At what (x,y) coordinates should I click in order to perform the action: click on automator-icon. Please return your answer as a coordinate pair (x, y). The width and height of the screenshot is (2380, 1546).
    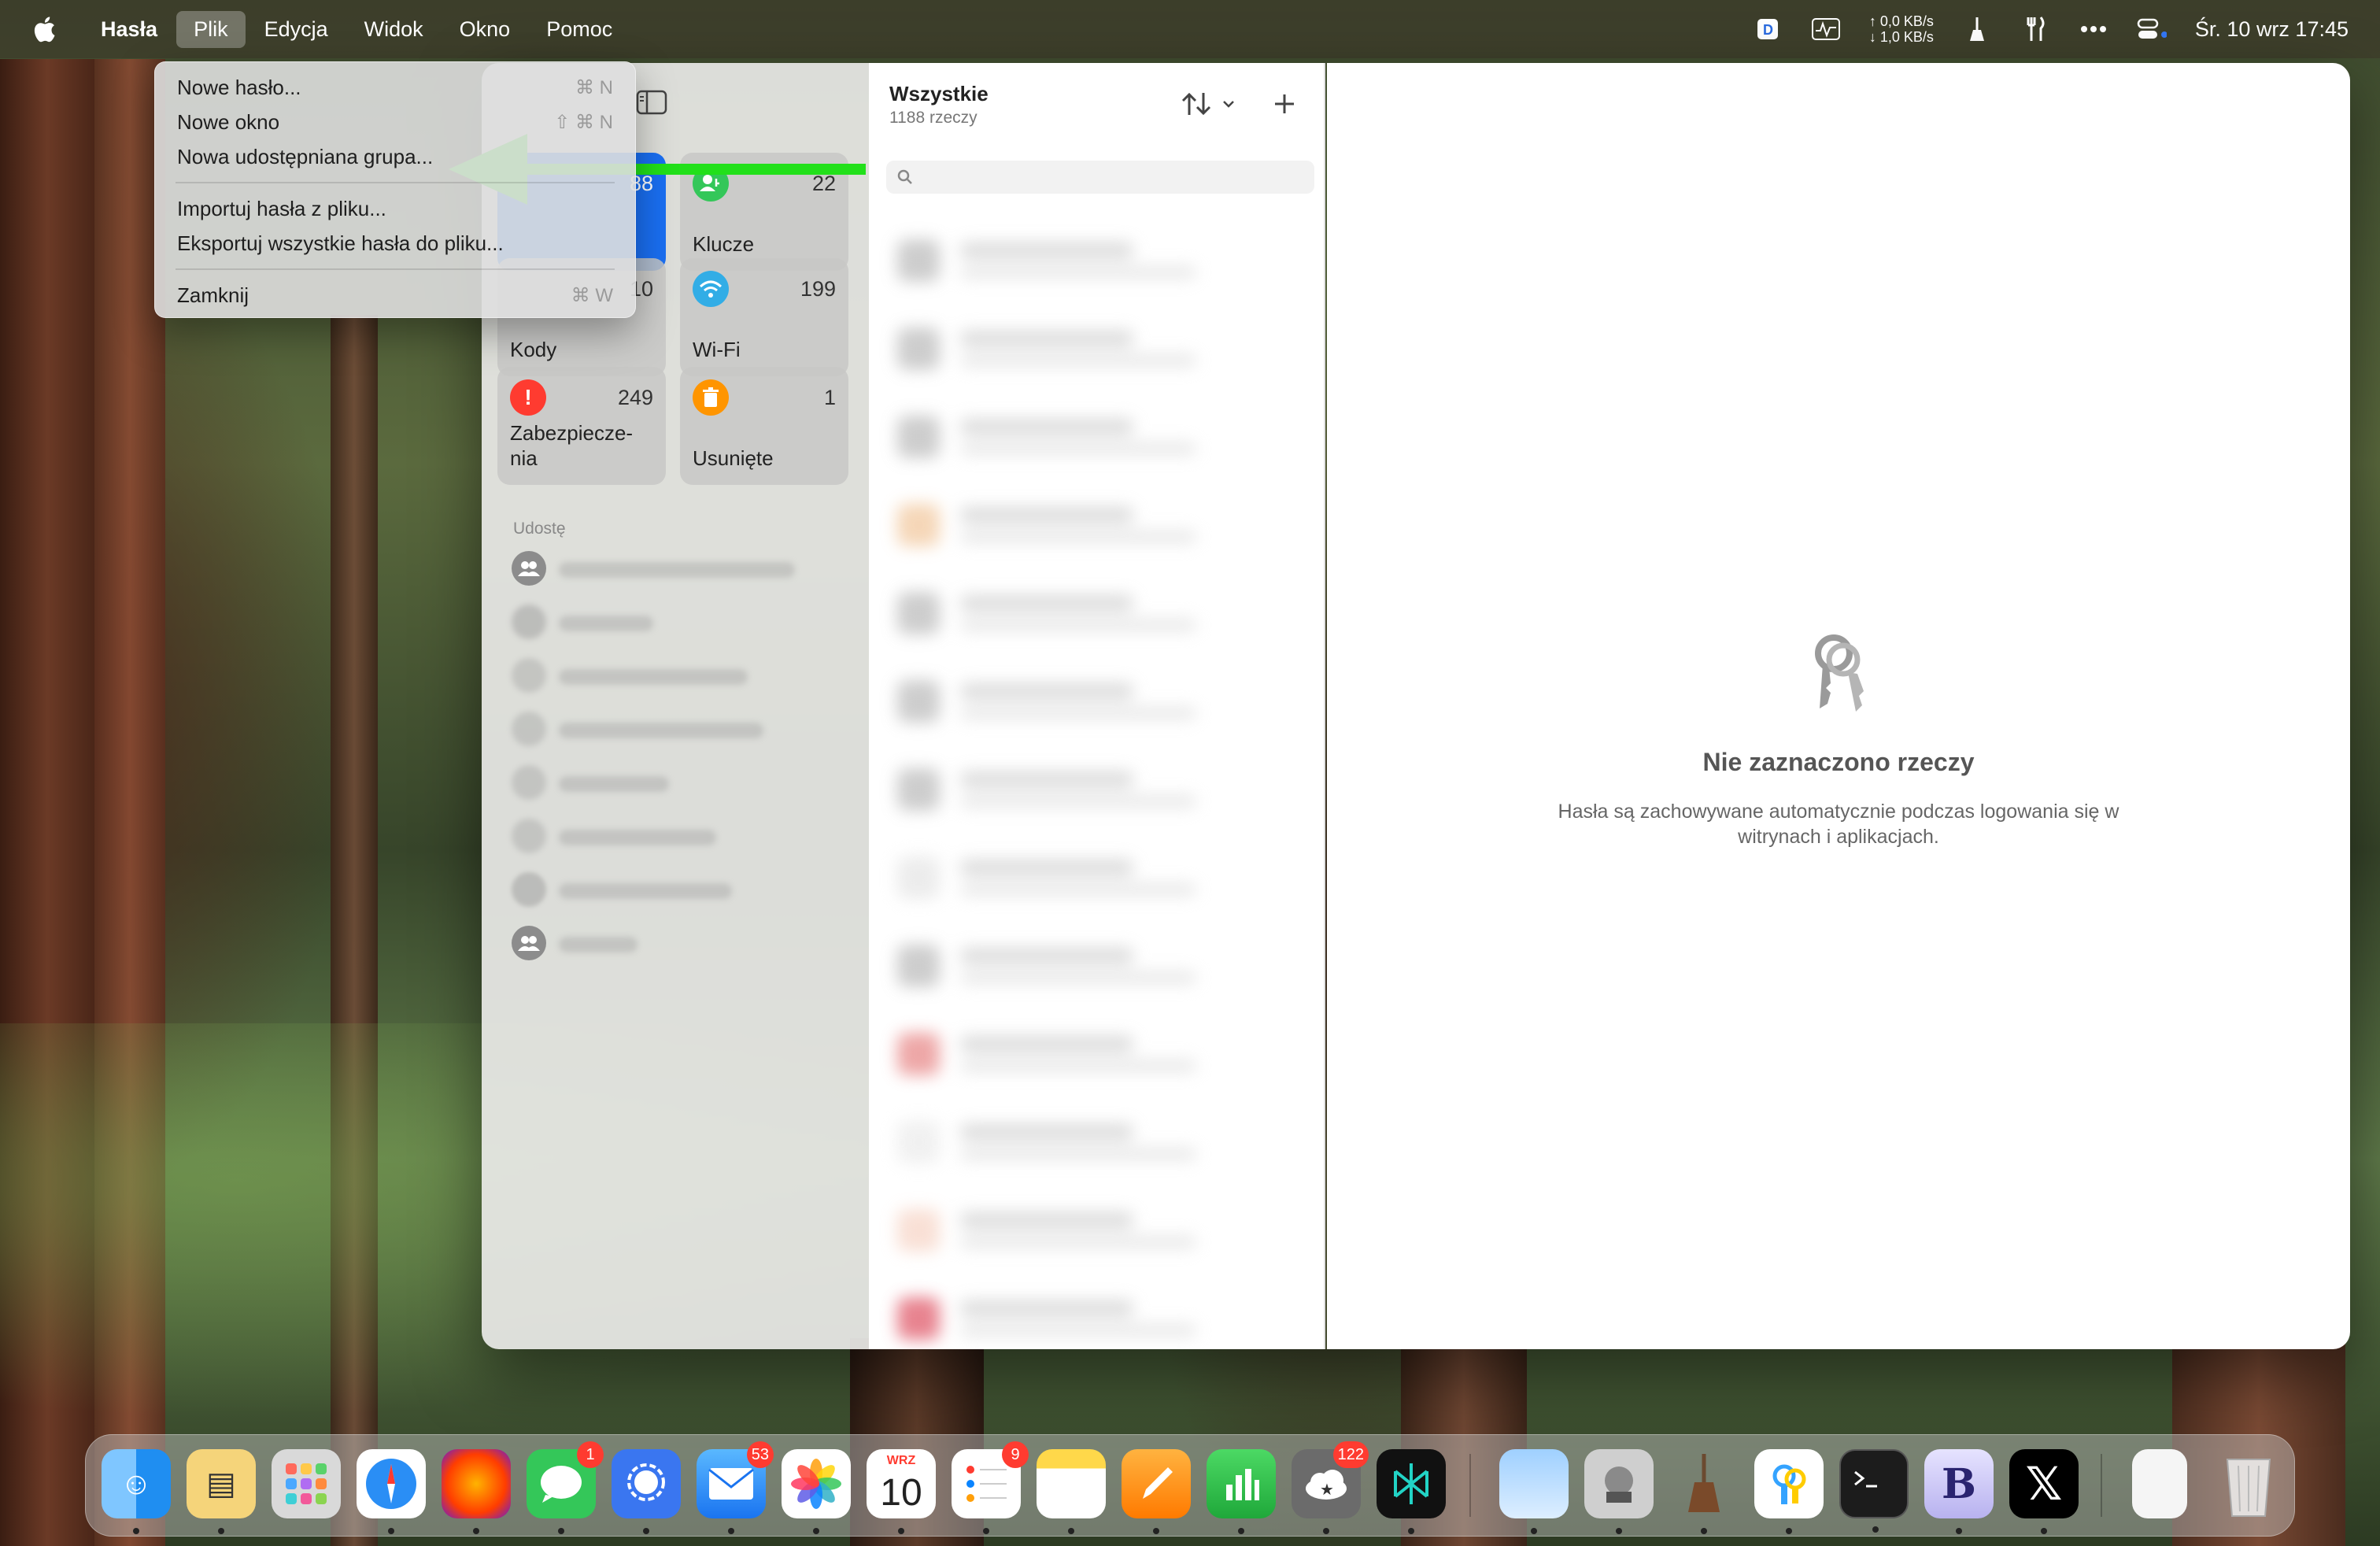
    Looking at the image, I should click on (1619, 1491).